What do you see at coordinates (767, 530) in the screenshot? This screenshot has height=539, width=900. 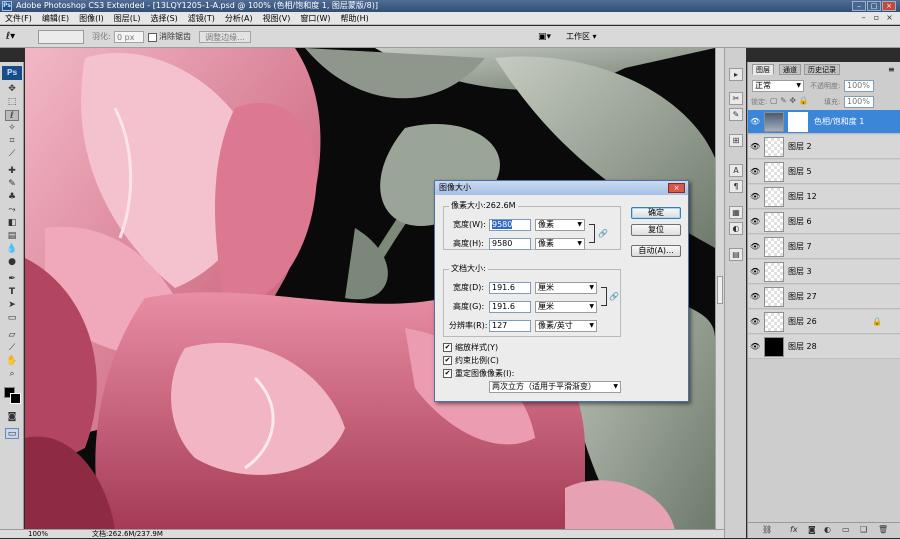 I see `link-layers-icon: ⛓` at bounding box center [767, 530].